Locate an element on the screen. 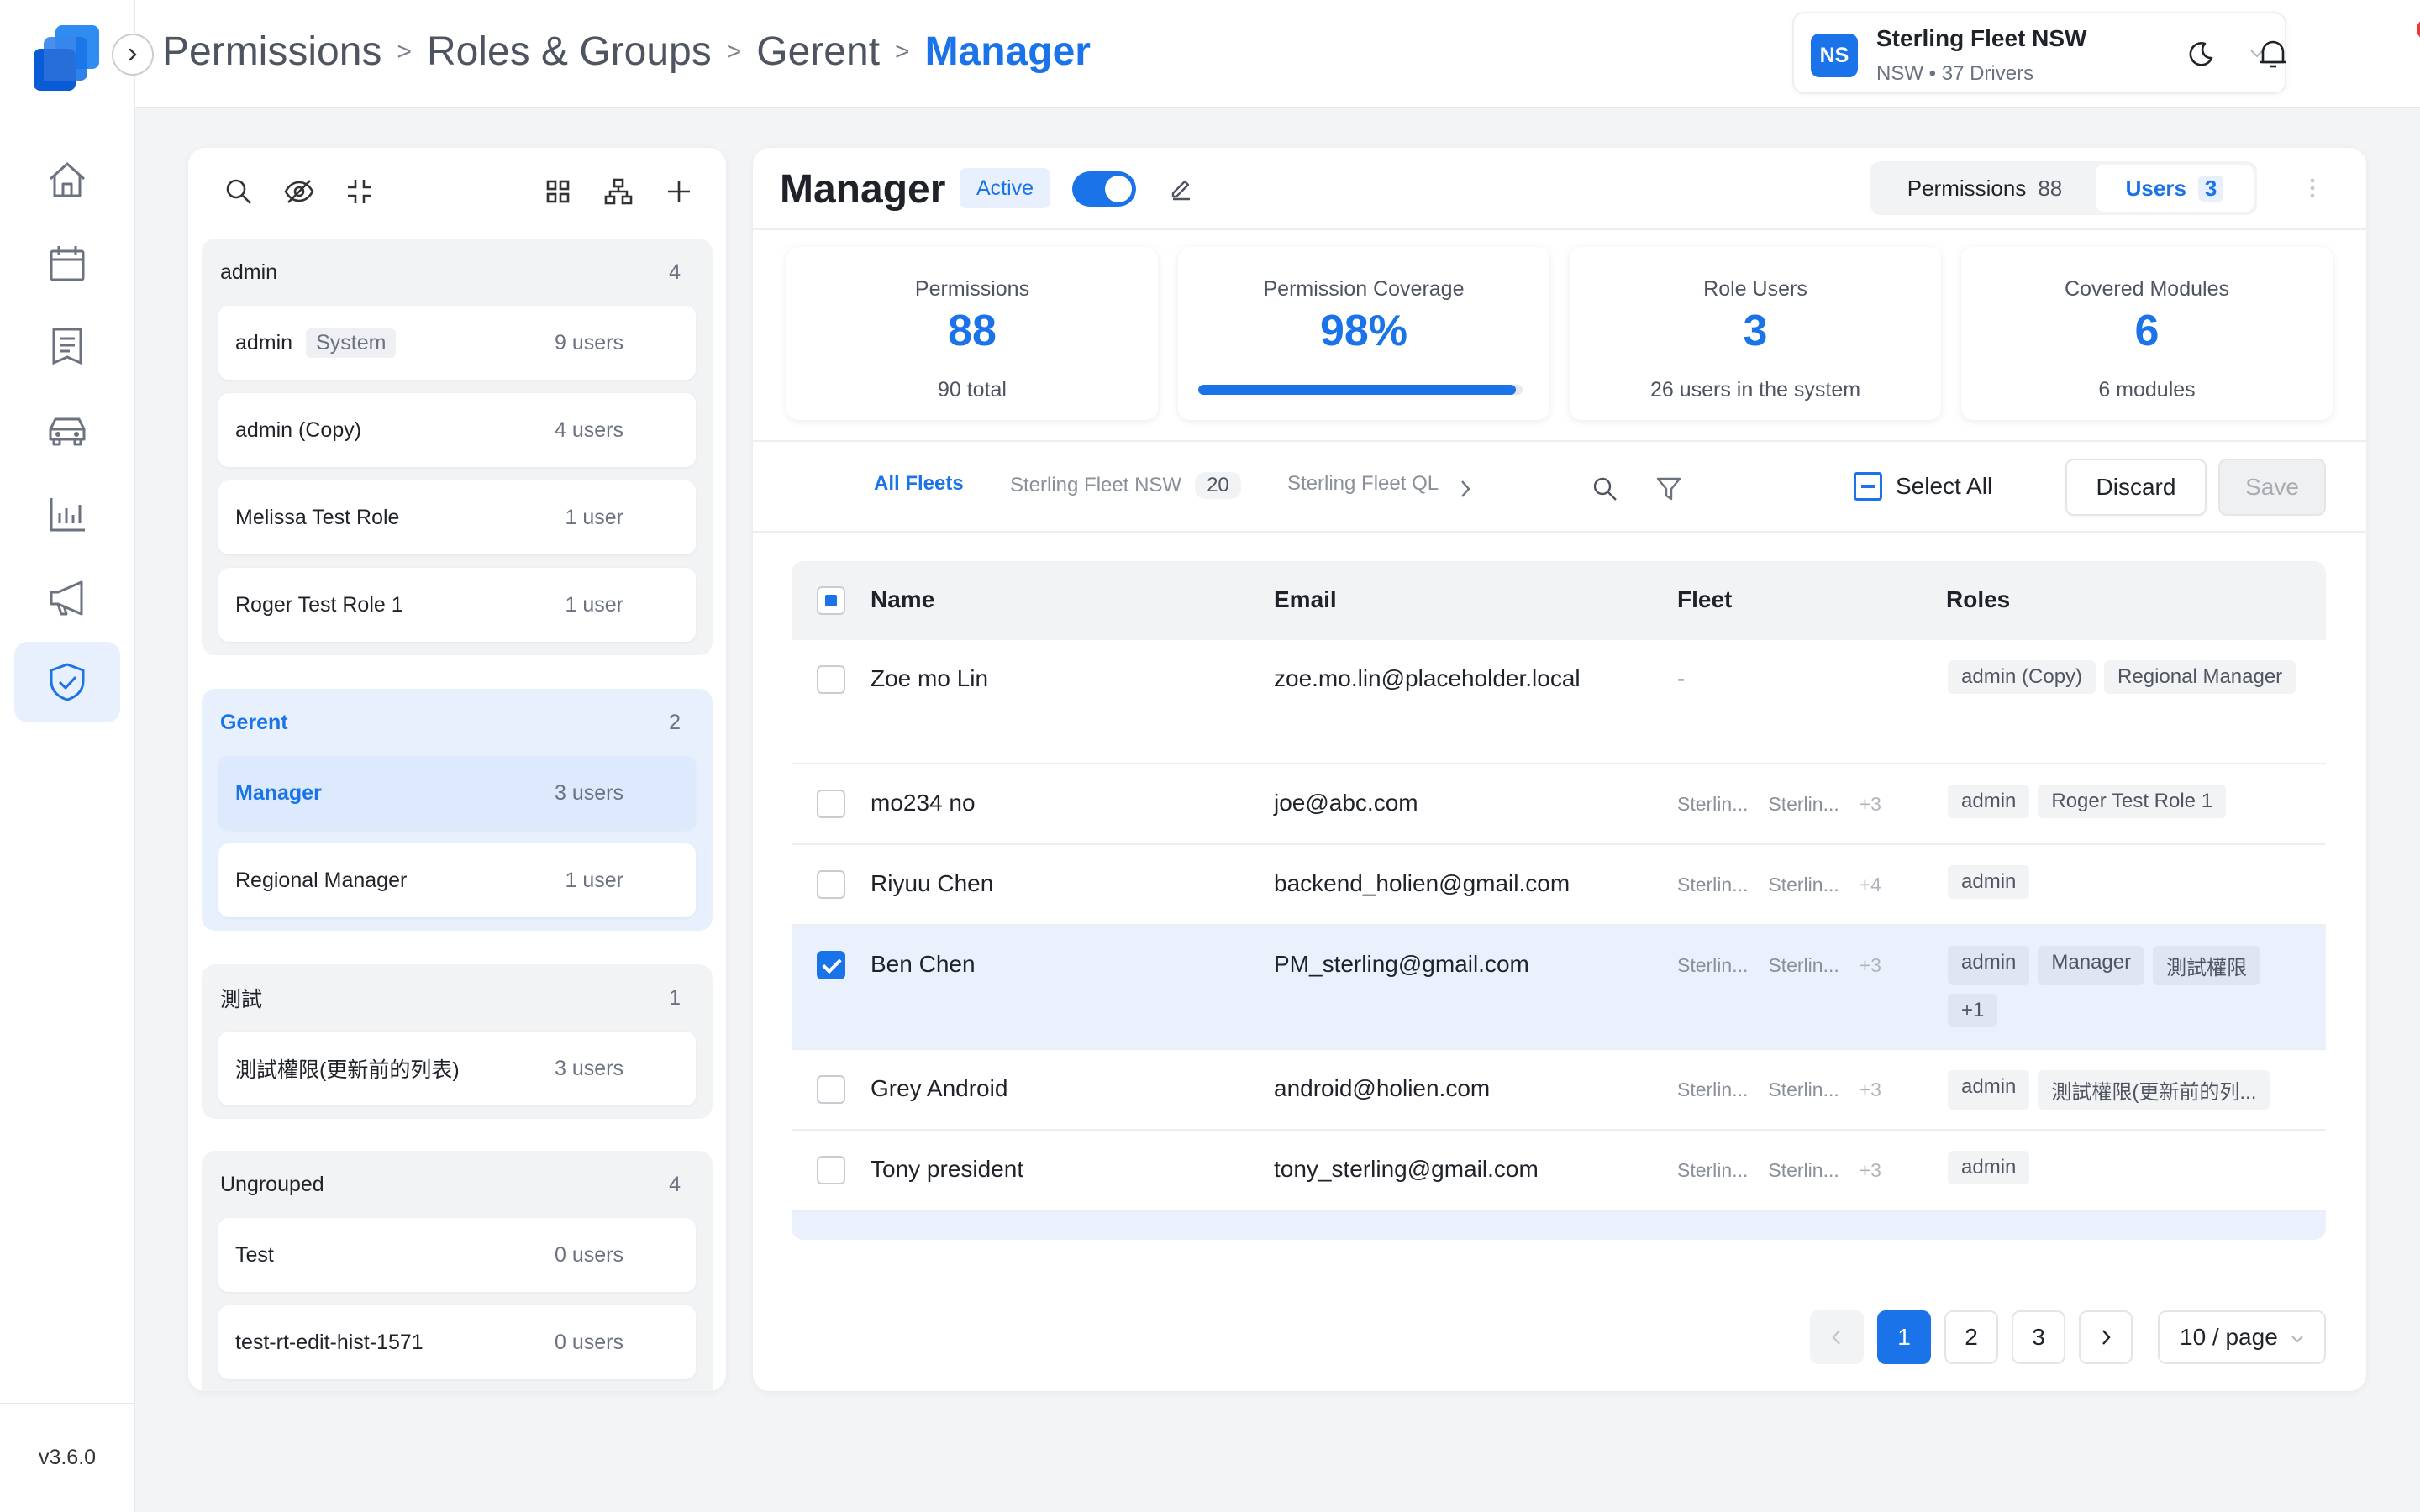  prev-page-button is located at coordinates (1837, 1337).